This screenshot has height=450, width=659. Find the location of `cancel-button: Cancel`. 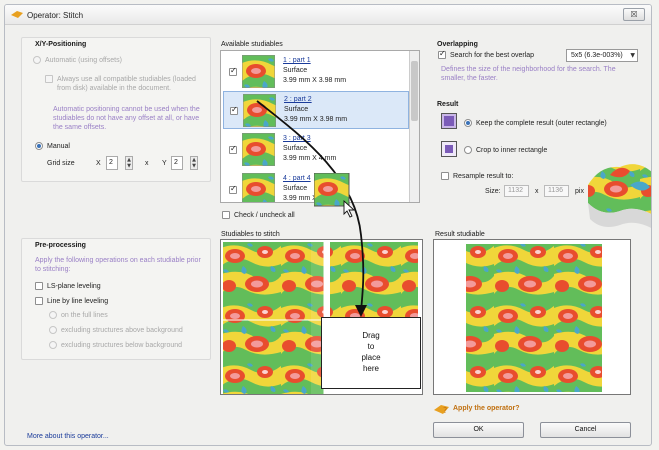

cancel-button: Cancel is located at coordinates (585, 430).